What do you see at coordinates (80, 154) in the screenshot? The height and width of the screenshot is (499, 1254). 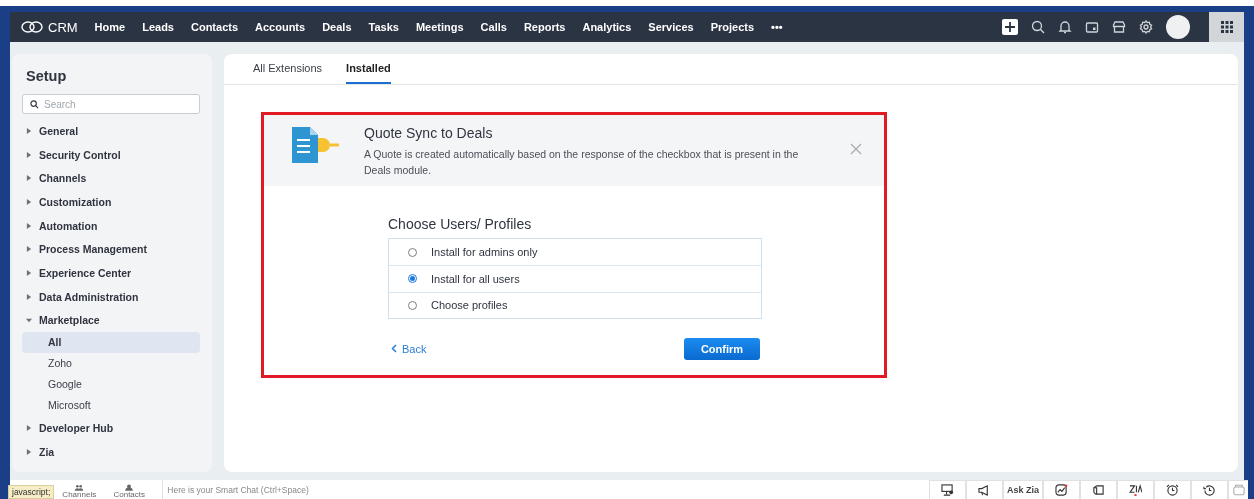 I see `sidebar-item: Security Control` at bounding box center [80, 154].